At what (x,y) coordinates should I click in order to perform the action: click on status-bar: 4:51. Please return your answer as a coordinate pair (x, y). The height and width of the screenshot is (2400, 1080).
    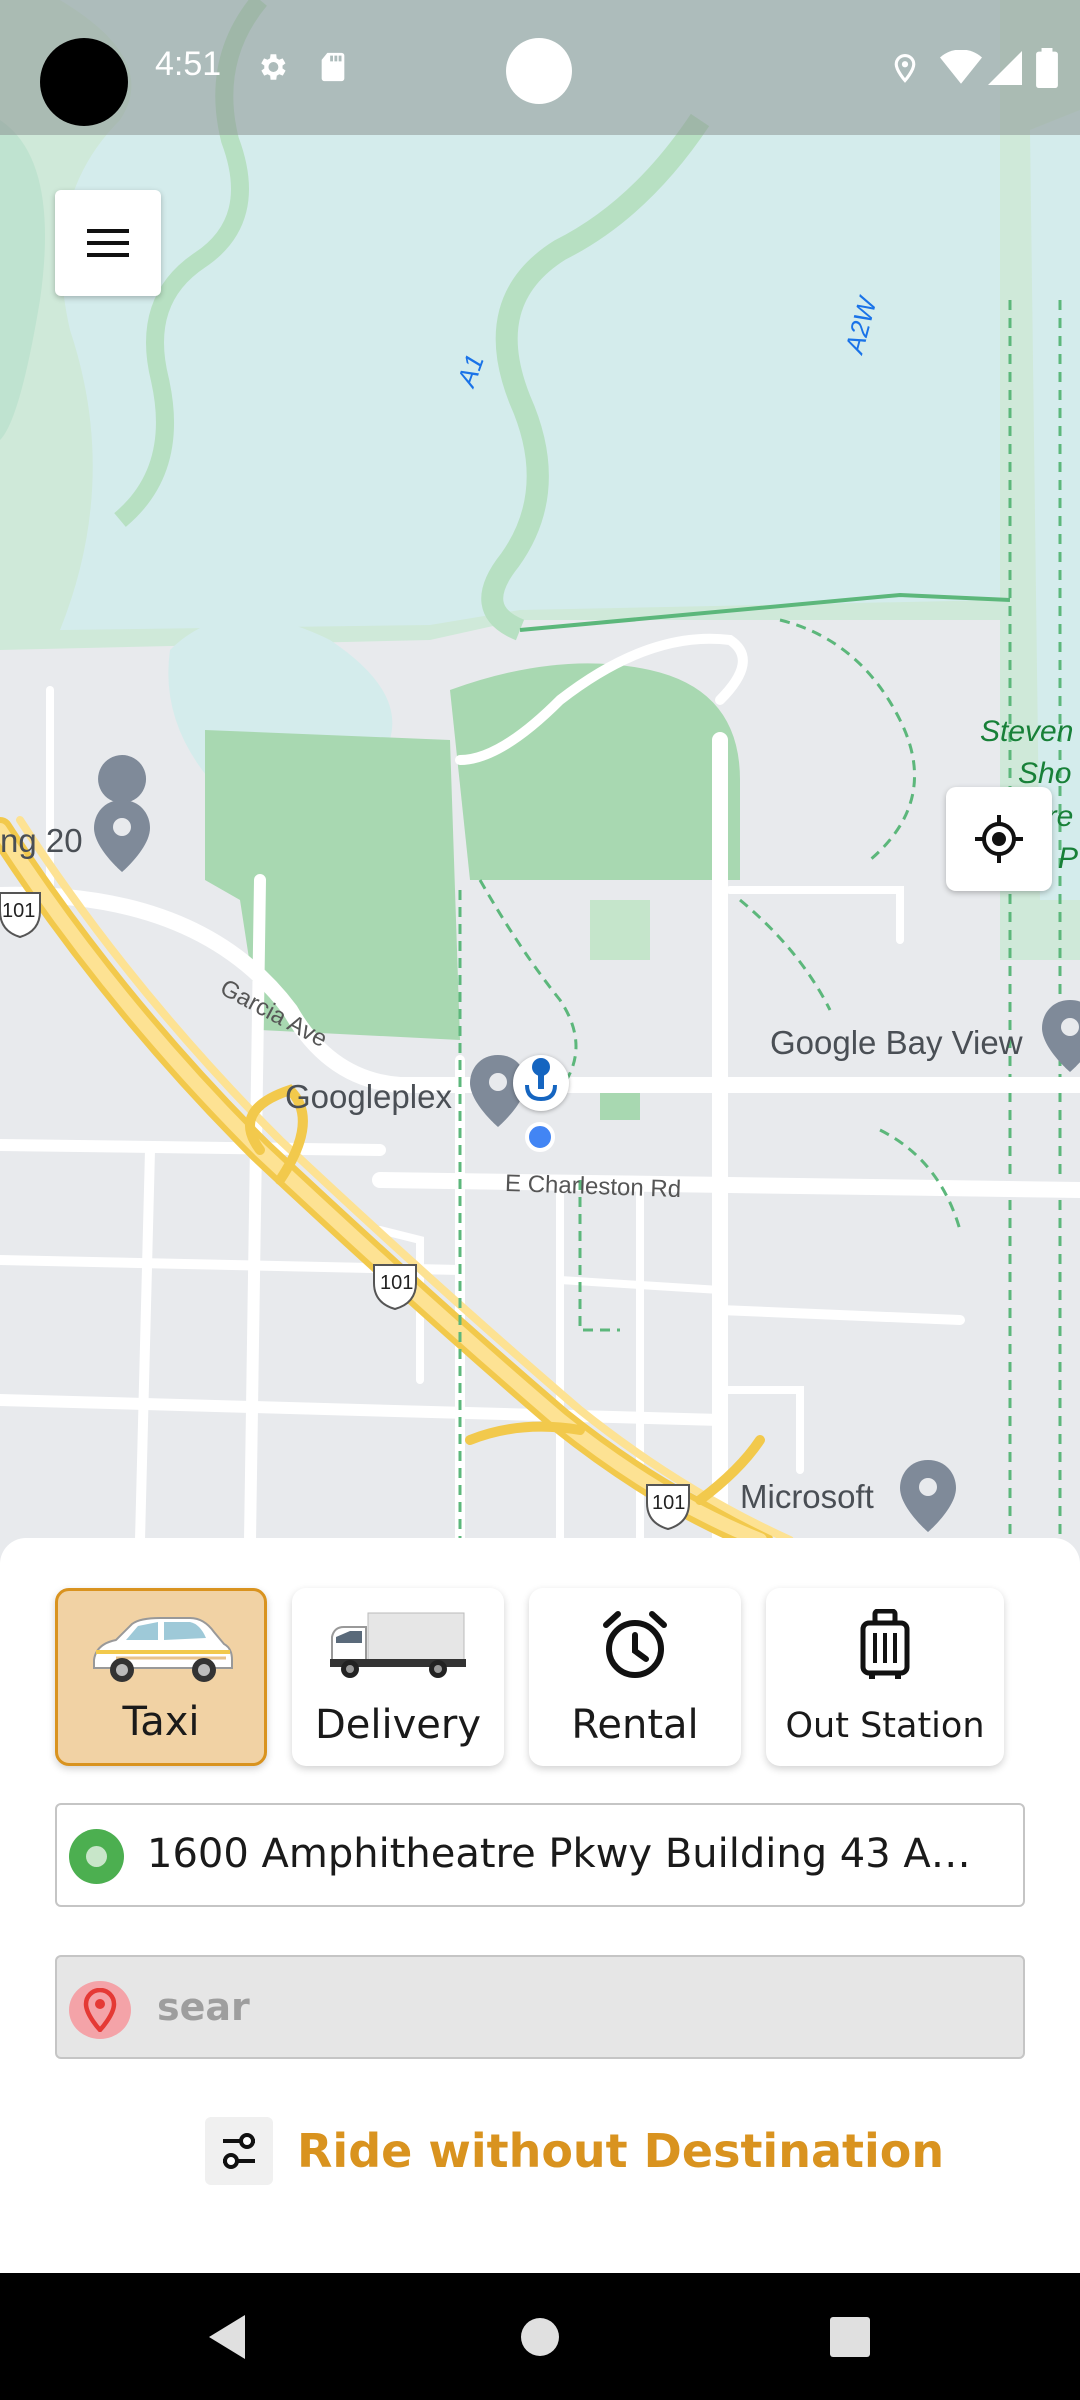
    Looking at the image, I should click on (540, 67).